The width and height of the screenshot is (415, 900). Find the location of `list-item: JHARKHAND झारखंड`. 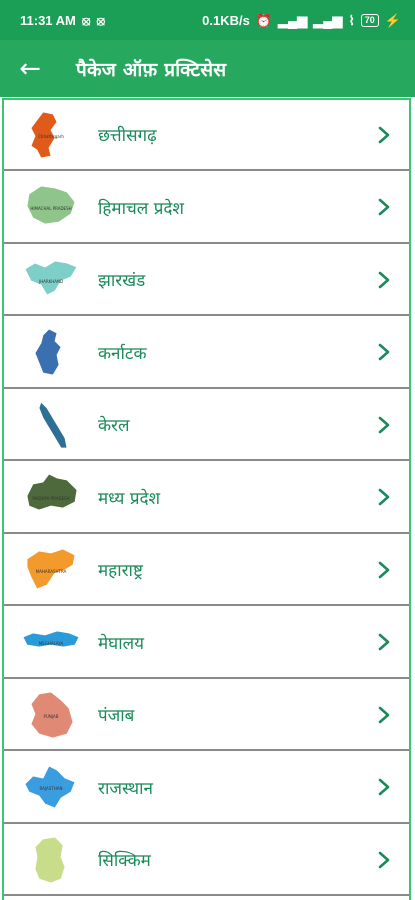

list-item: JHARKHAND झारखंड is located at coordinates (206, 280).